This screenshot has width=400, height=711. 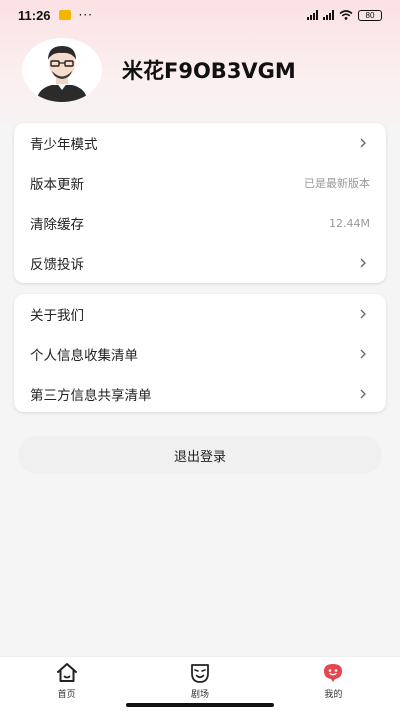 I want to click on row-clear-cache: 清除缓存 12.44M, so click(x=200, y=223).